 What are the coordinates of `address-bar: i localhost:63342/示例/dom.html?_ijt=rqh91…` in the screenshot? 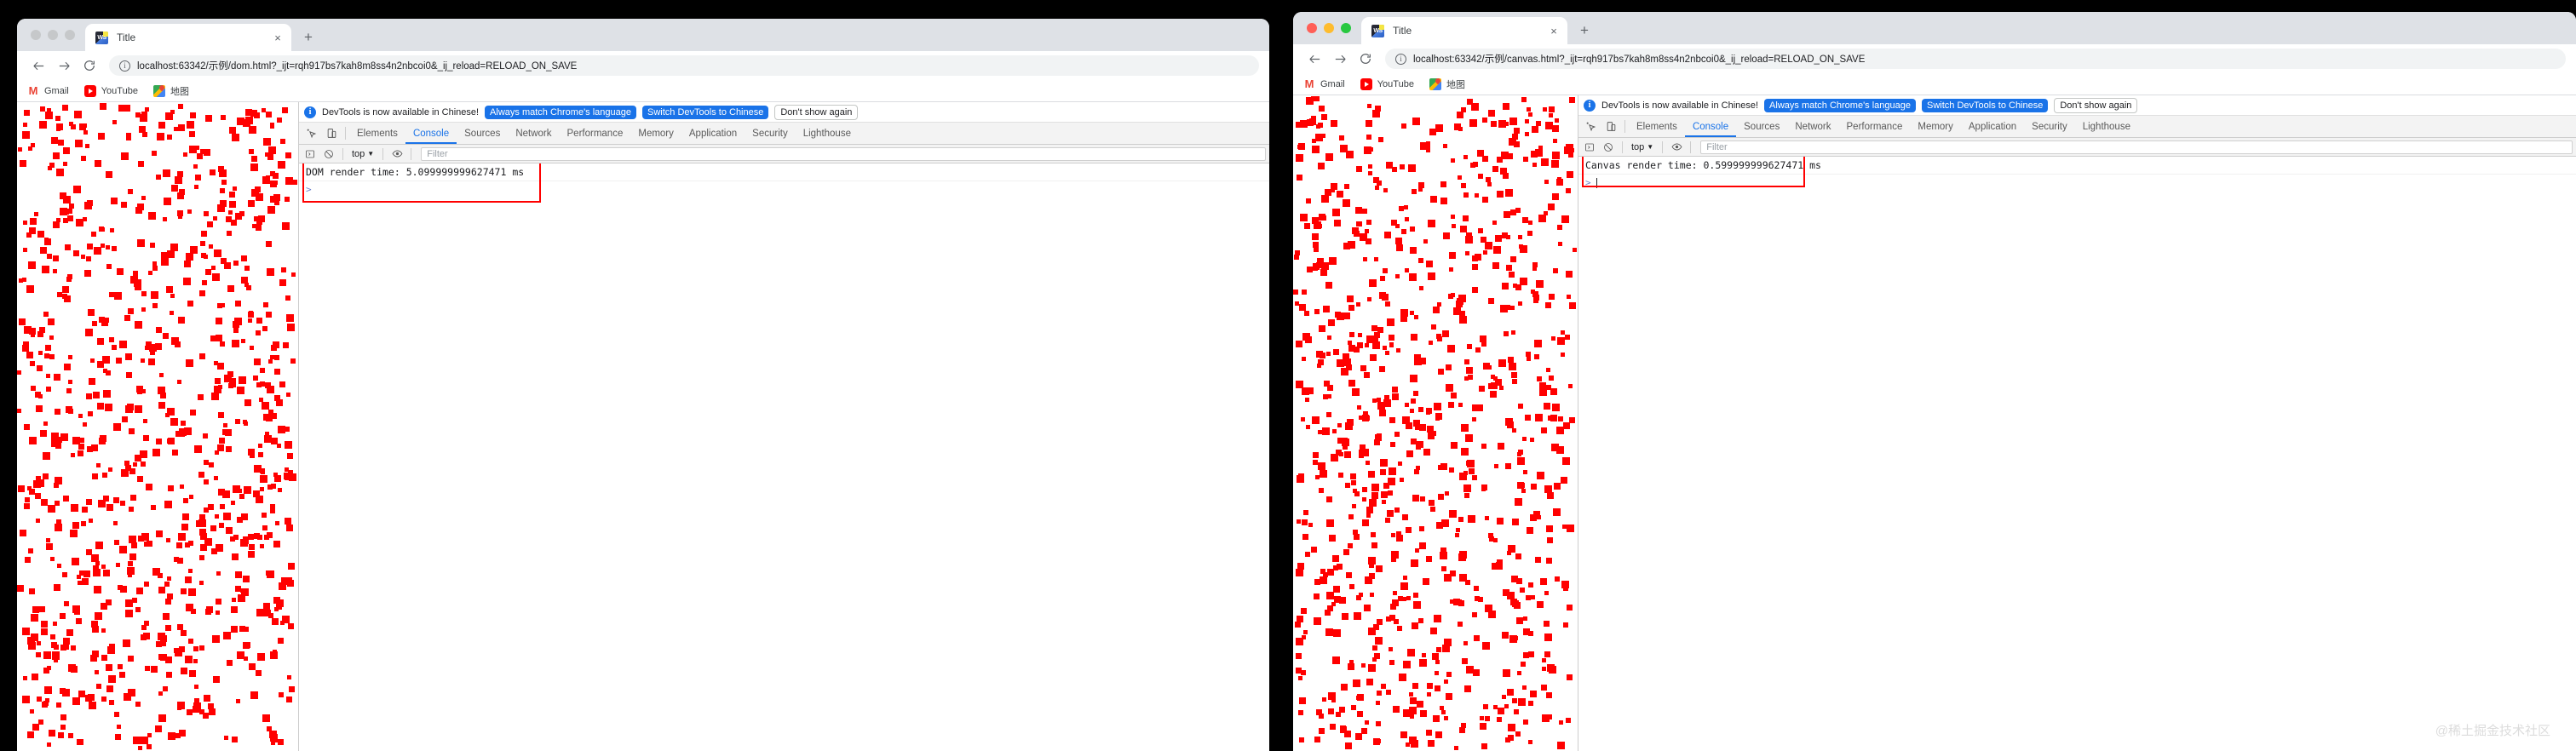 It's located at (684, 66).